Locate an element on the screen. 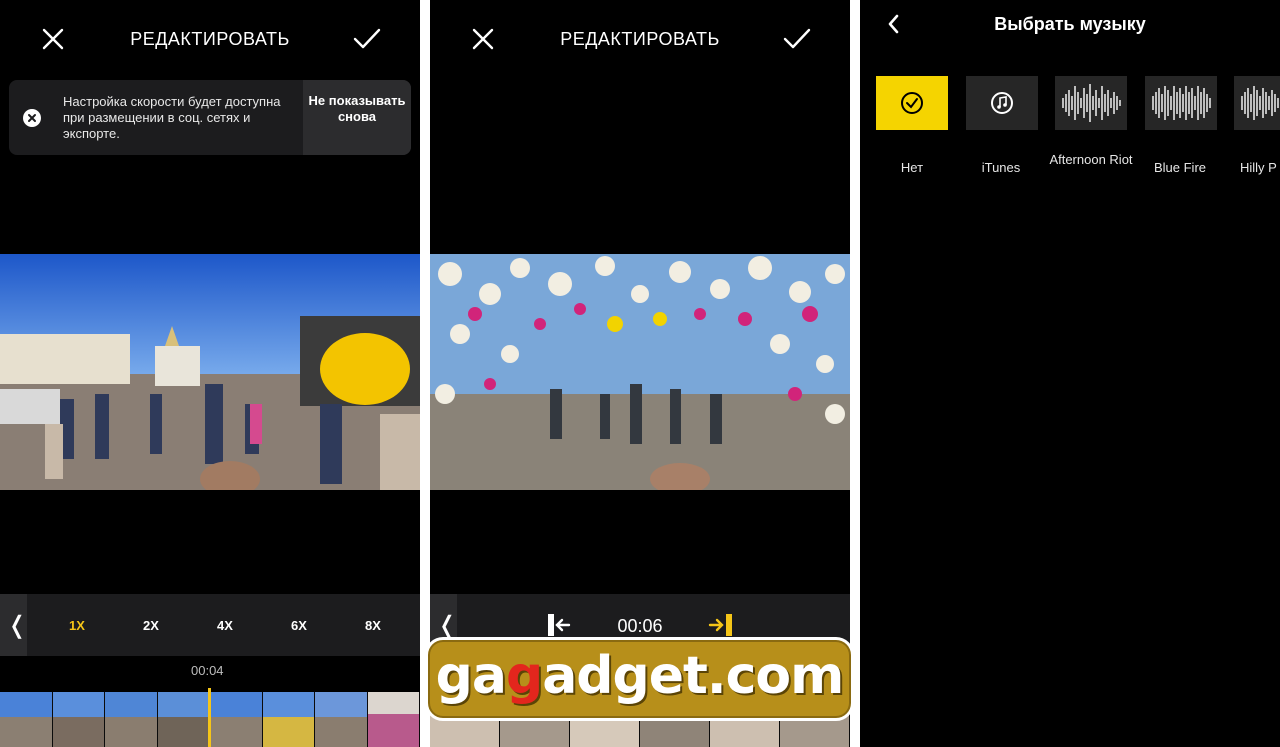 The height and width of the screenshot is (747, 1280). dismiss-circle-icon is located at coordinates (32, 118).